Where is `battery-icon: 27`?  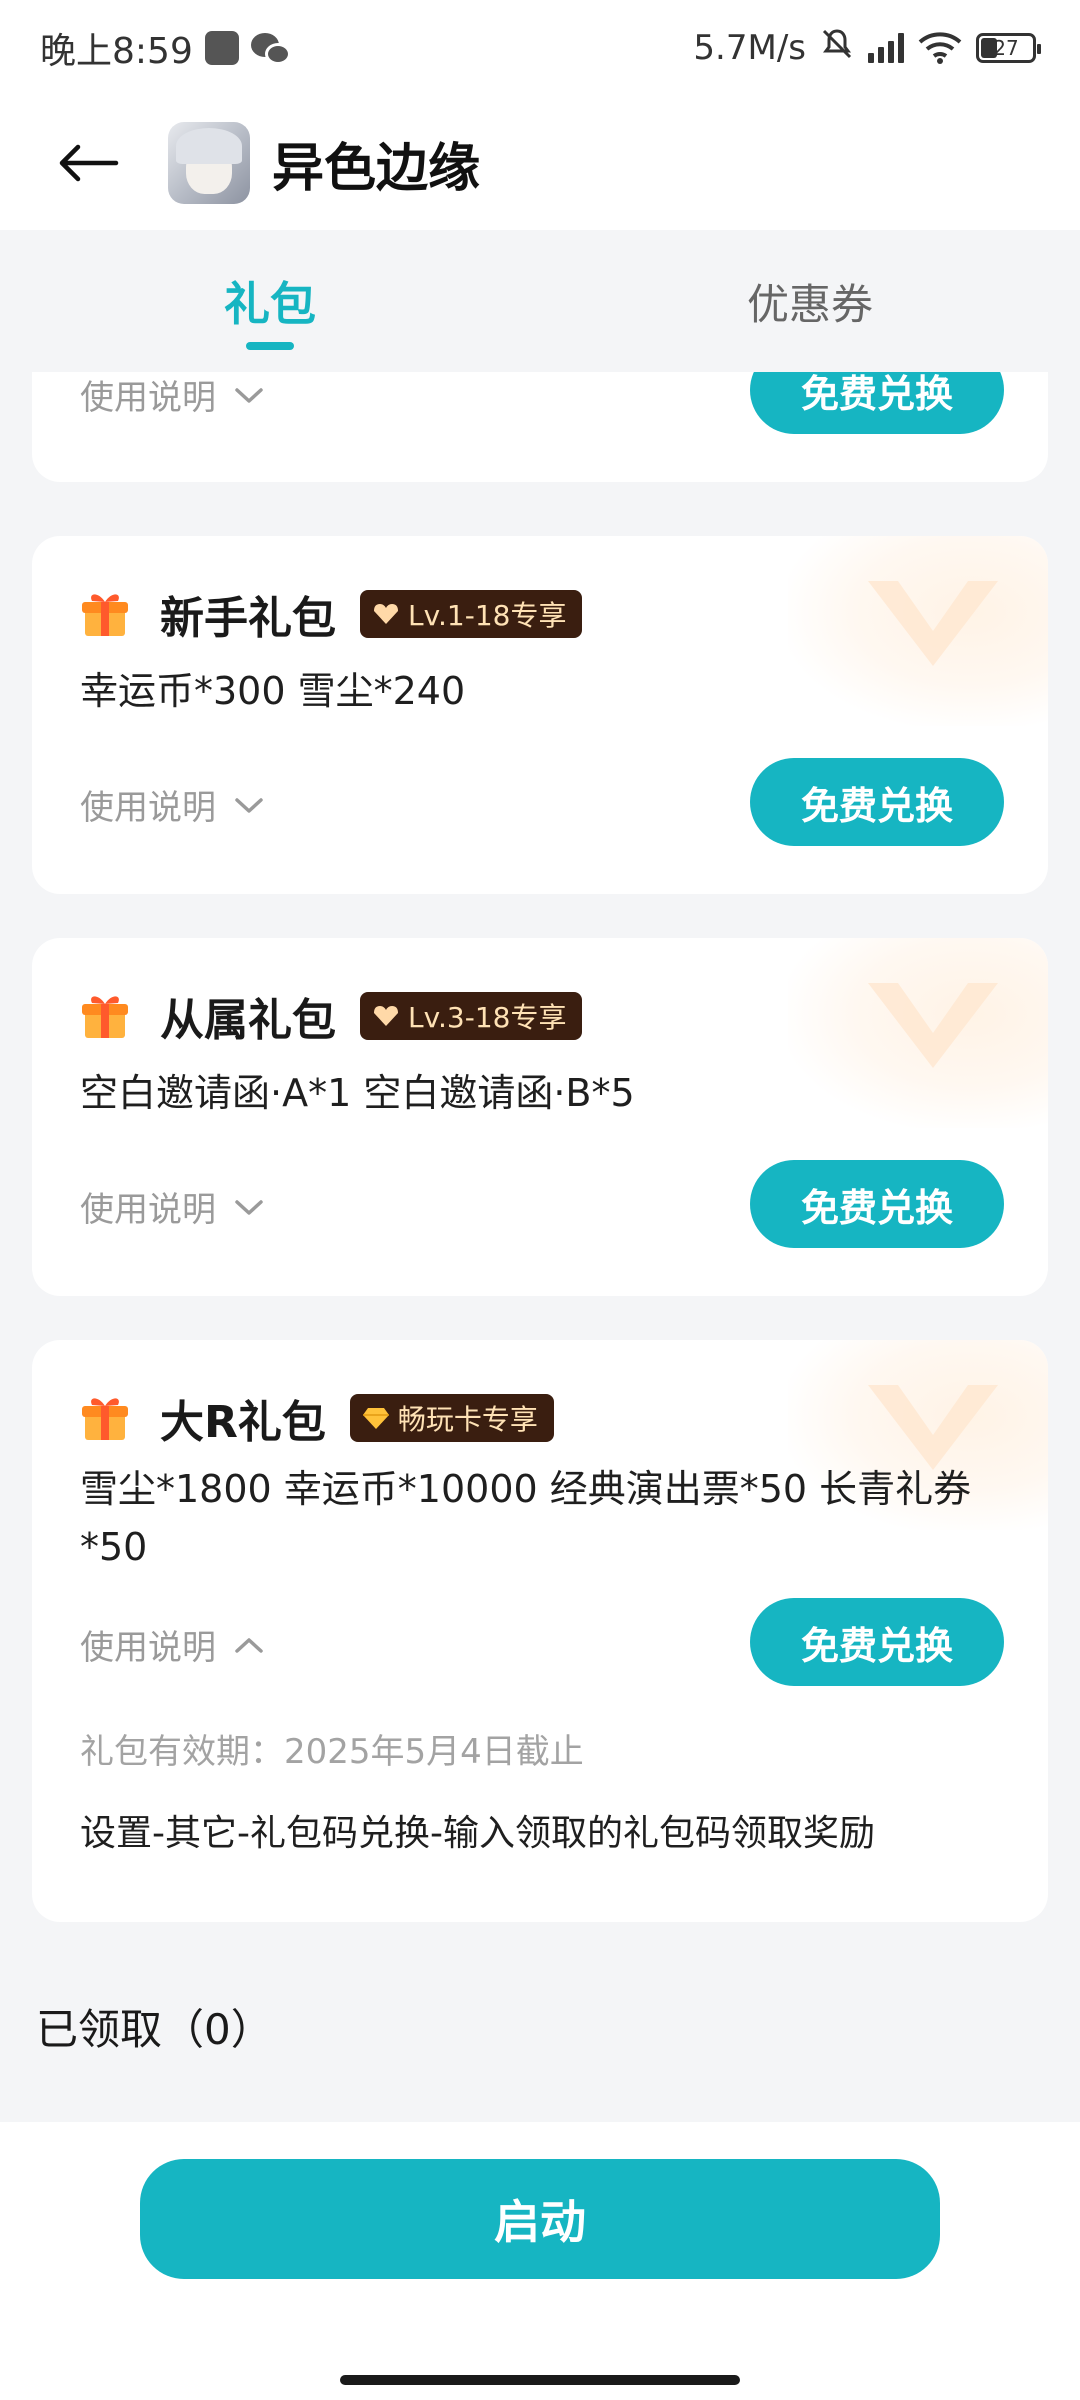 battery-icon: 27 is located at coordinates (1008, 48).